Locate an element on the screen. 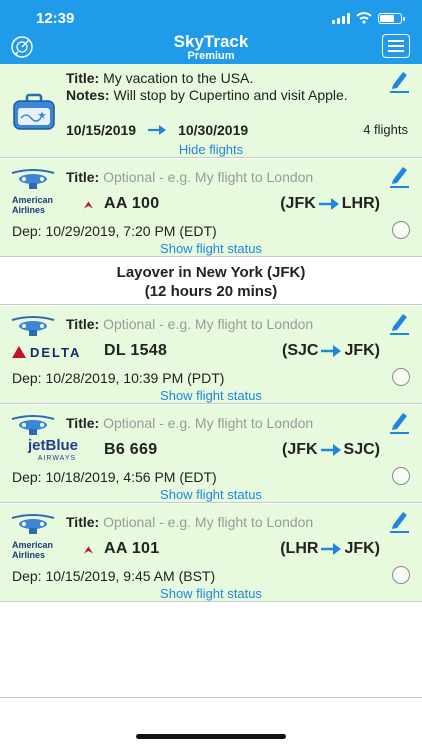 The width and height of the screenshot is (422, 750). menu-icon is located at coordinates (396, 41).